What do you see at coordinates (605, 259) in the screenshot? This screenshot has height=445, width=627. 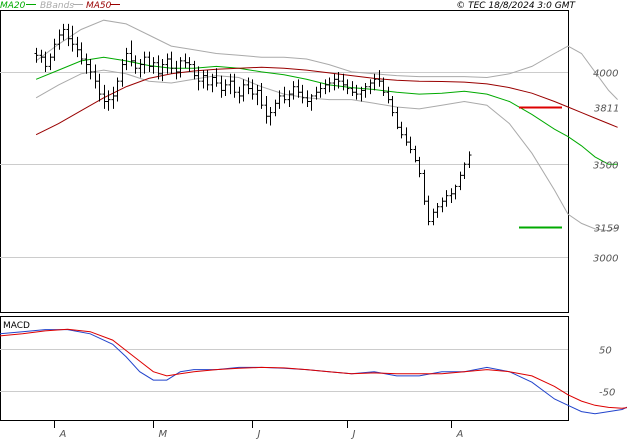 I see `price-y-tick-label: 3000` at bounding box center [605, 259].